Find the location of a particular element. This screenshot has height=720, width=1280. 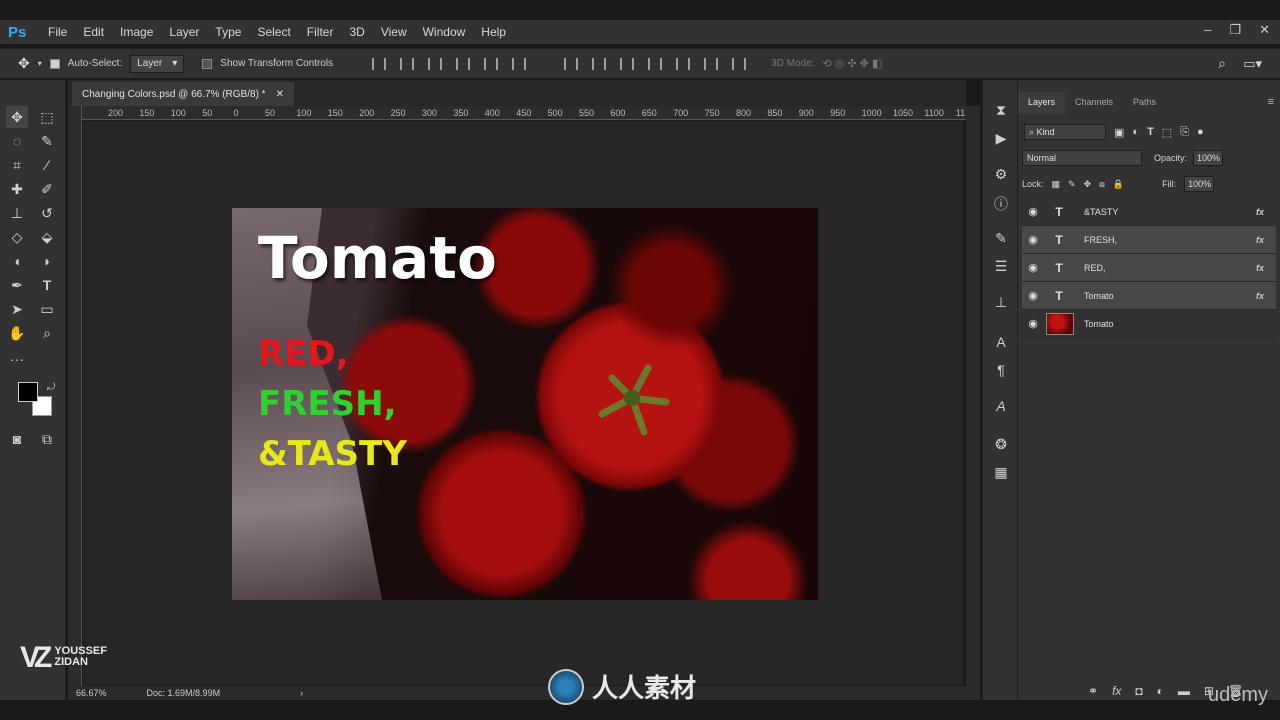

menu-edit: Edit is located at coordinates (93, 32).